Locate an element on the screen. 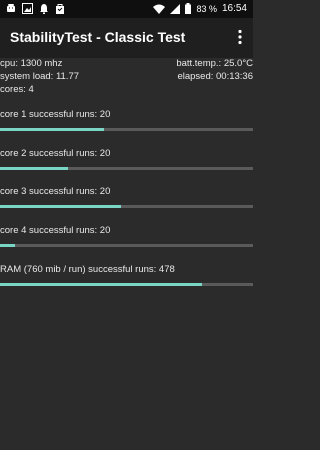 The width and height of the screenshot is (320, 450). core-2-progress-fill is located at coordinates (34, 168).